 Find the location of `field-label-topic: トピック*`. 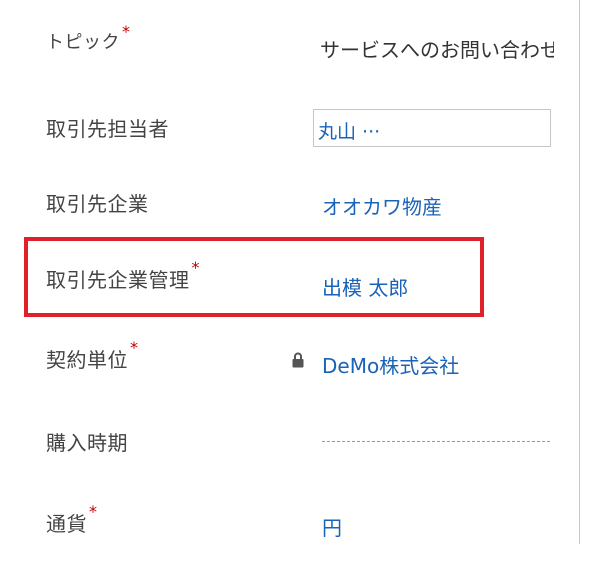

field-label-topic: トピック* is located at coordinates (88, 37).